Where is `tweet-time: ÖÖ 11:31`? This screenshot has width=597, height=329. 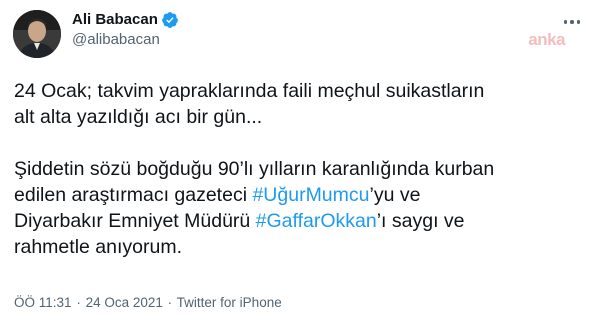 tweet-time: ÖÖ 11:31 is located at coordinates (43, 302).